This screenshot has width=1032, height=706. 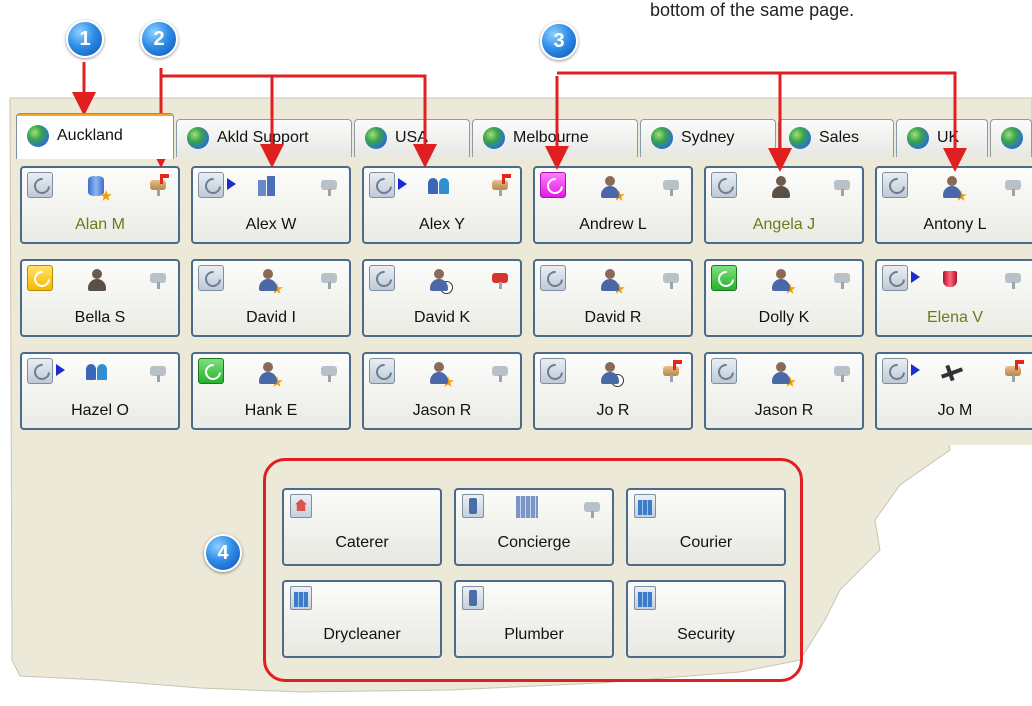 I want to click on tab-melbourne: Melbourne, so click(x=555, y=138).